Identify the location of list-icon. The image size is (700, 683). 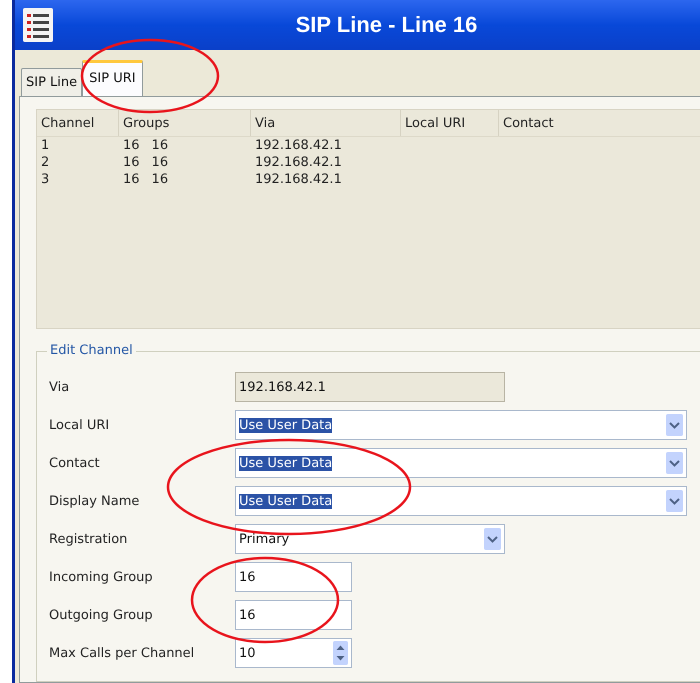
(38, 25).